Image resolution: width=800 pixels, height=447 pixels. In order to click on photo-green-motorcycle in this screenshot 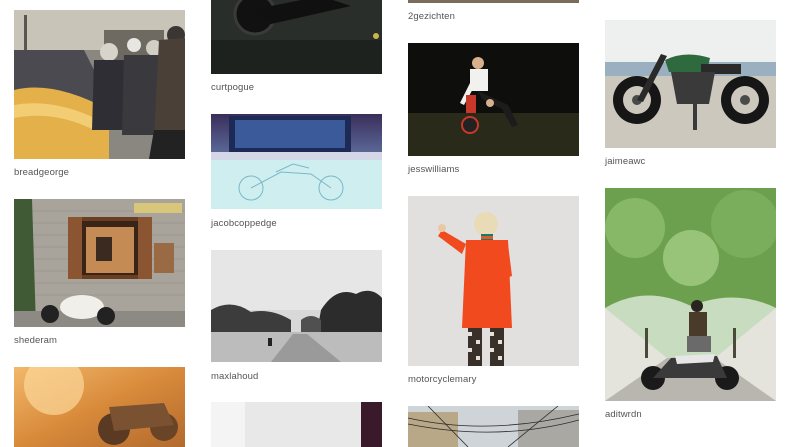, I will do `click(690, 84)`.